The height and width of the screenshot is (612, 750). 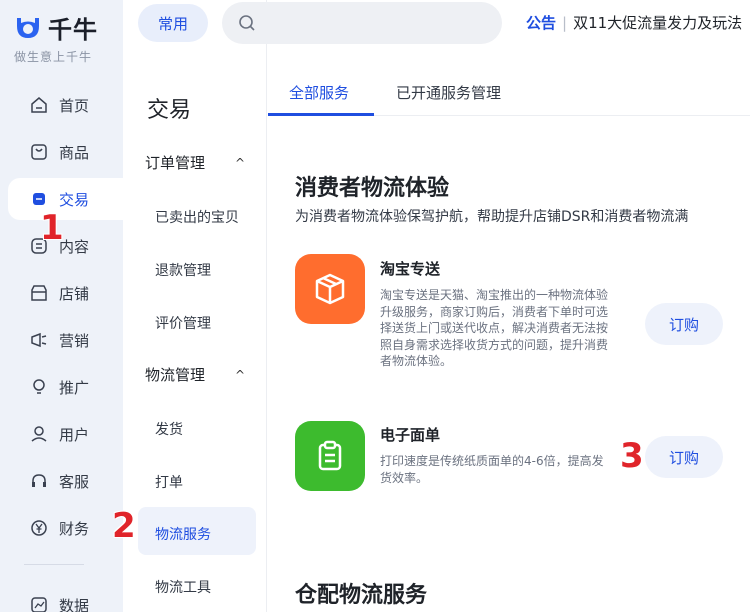 What do you see at coordinates (52, 228) in the screenshot?
I see `annotation-number-1: 1` at bounding box center [52, 228].